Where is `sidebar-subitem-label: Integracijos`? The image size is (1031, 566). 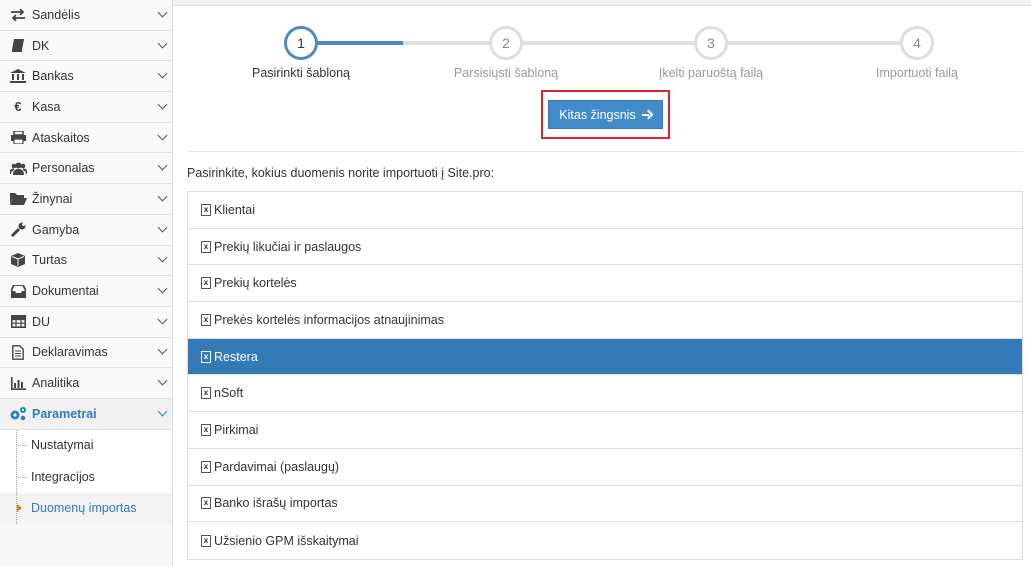 sidebar-subitem-label: Integracijos is located at coordinates (63, 476).